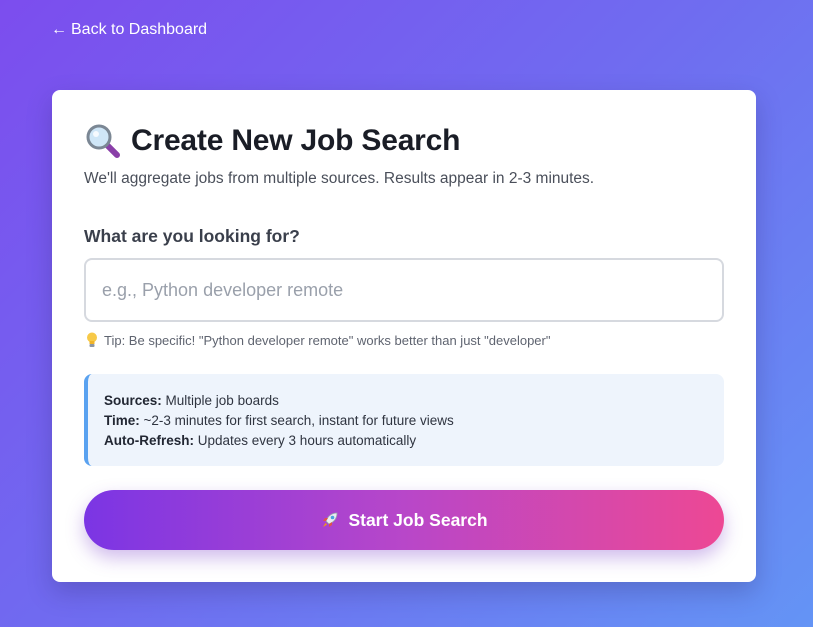 This screenshot has width=813, height=627. Describe the element at coordinates (220, 400) in the screenshot. I see `info-sources-value: Multiple job boards` at that location.